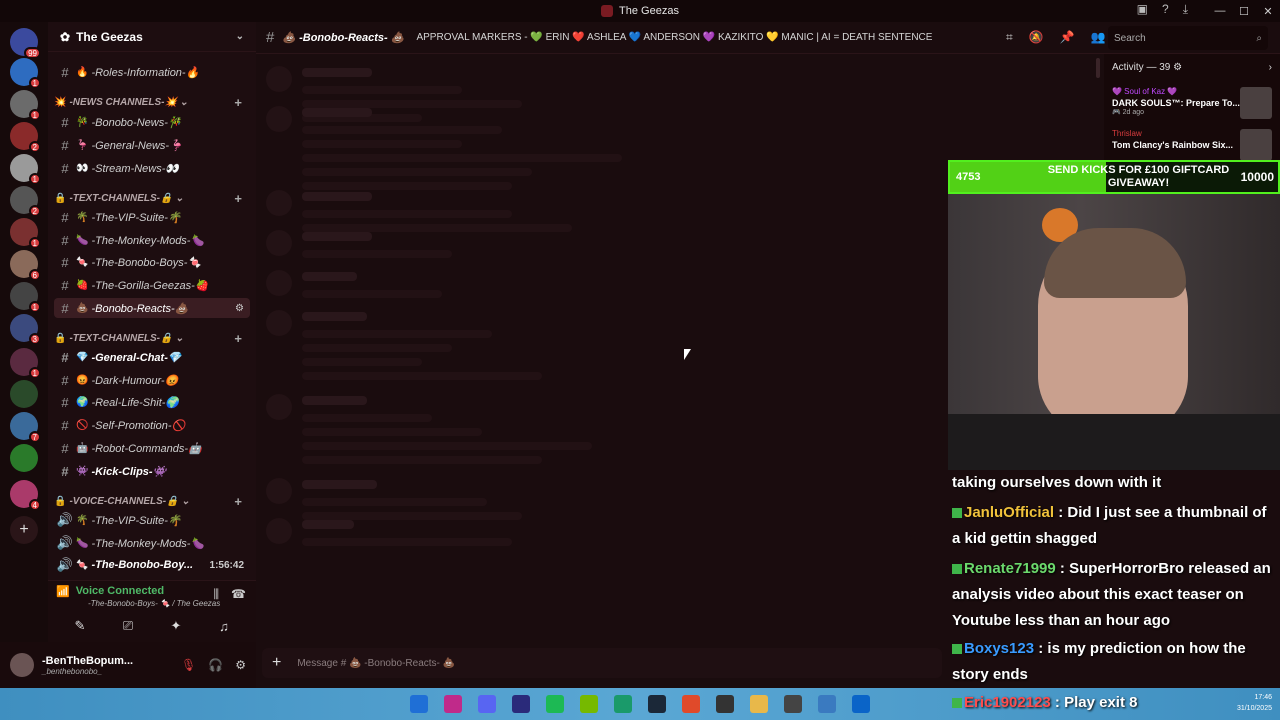 This screenshot has width=1280, height=720. What do you see at coordinates (188, 665) in the screenshot?
I see `mute-icon: 🎙` at bounding box center [188, 665].